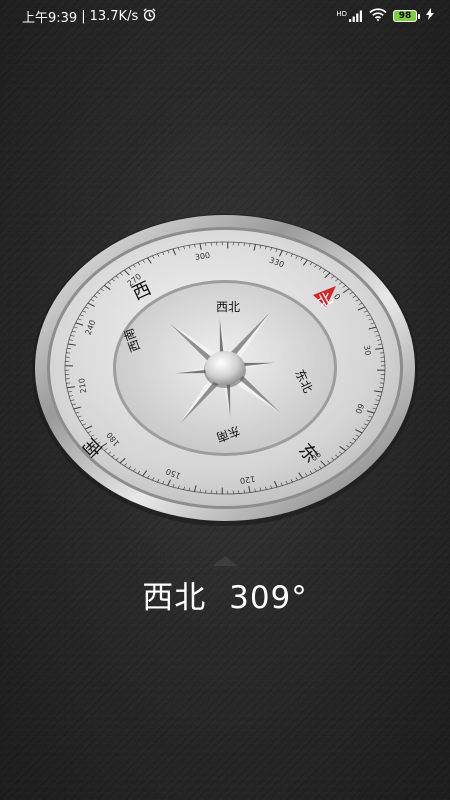  I want to click on battery-level: 98, so click(405, 16).